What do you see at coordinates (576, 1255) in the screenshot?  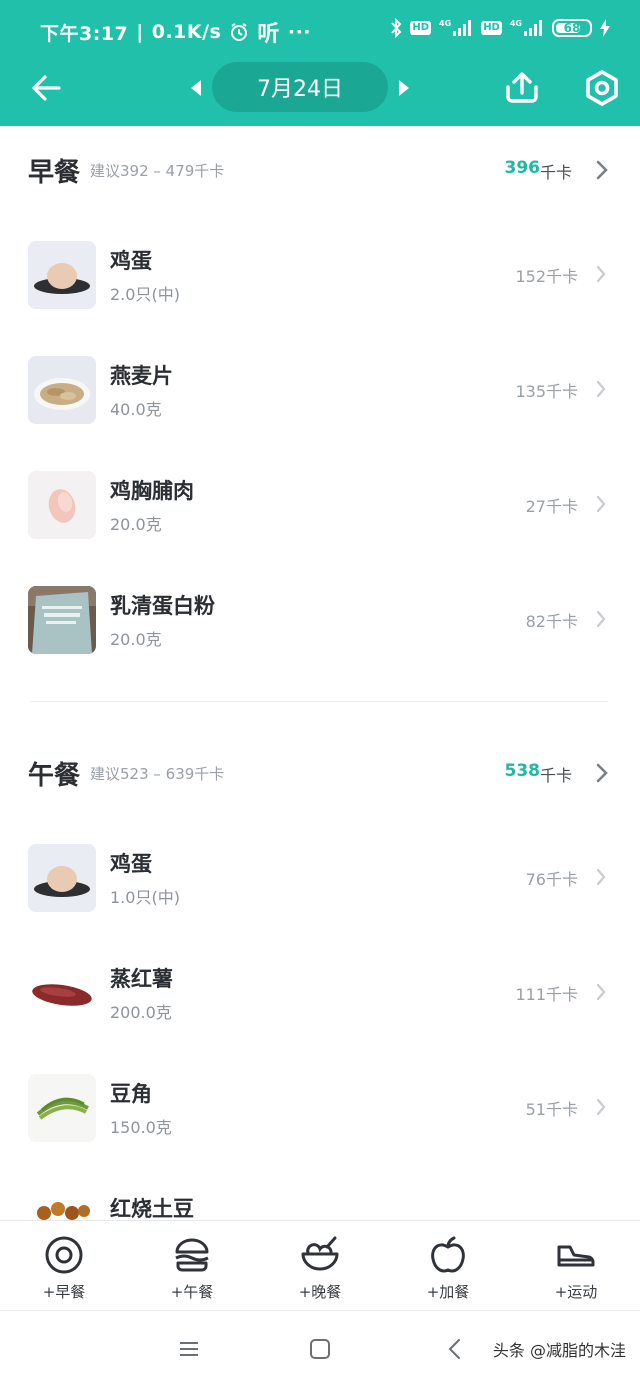 I see `shoe-icon` at bounding box center [576, 1255].